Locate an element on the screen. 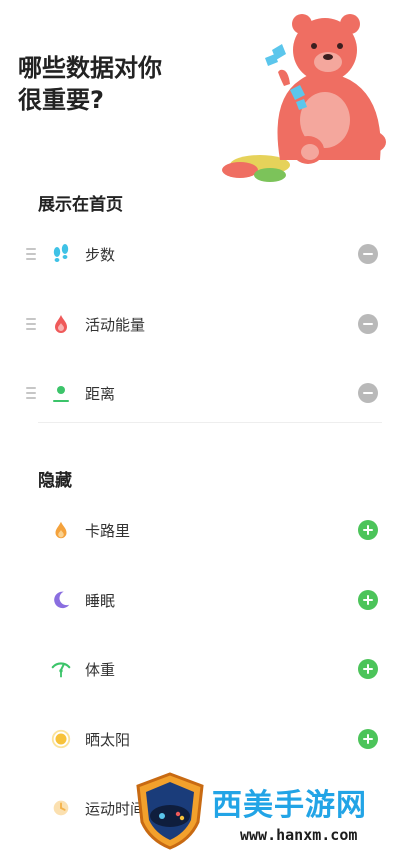 This screenshot has height=852, width=400. footsteps-icon is located at coordinates (61, 254).